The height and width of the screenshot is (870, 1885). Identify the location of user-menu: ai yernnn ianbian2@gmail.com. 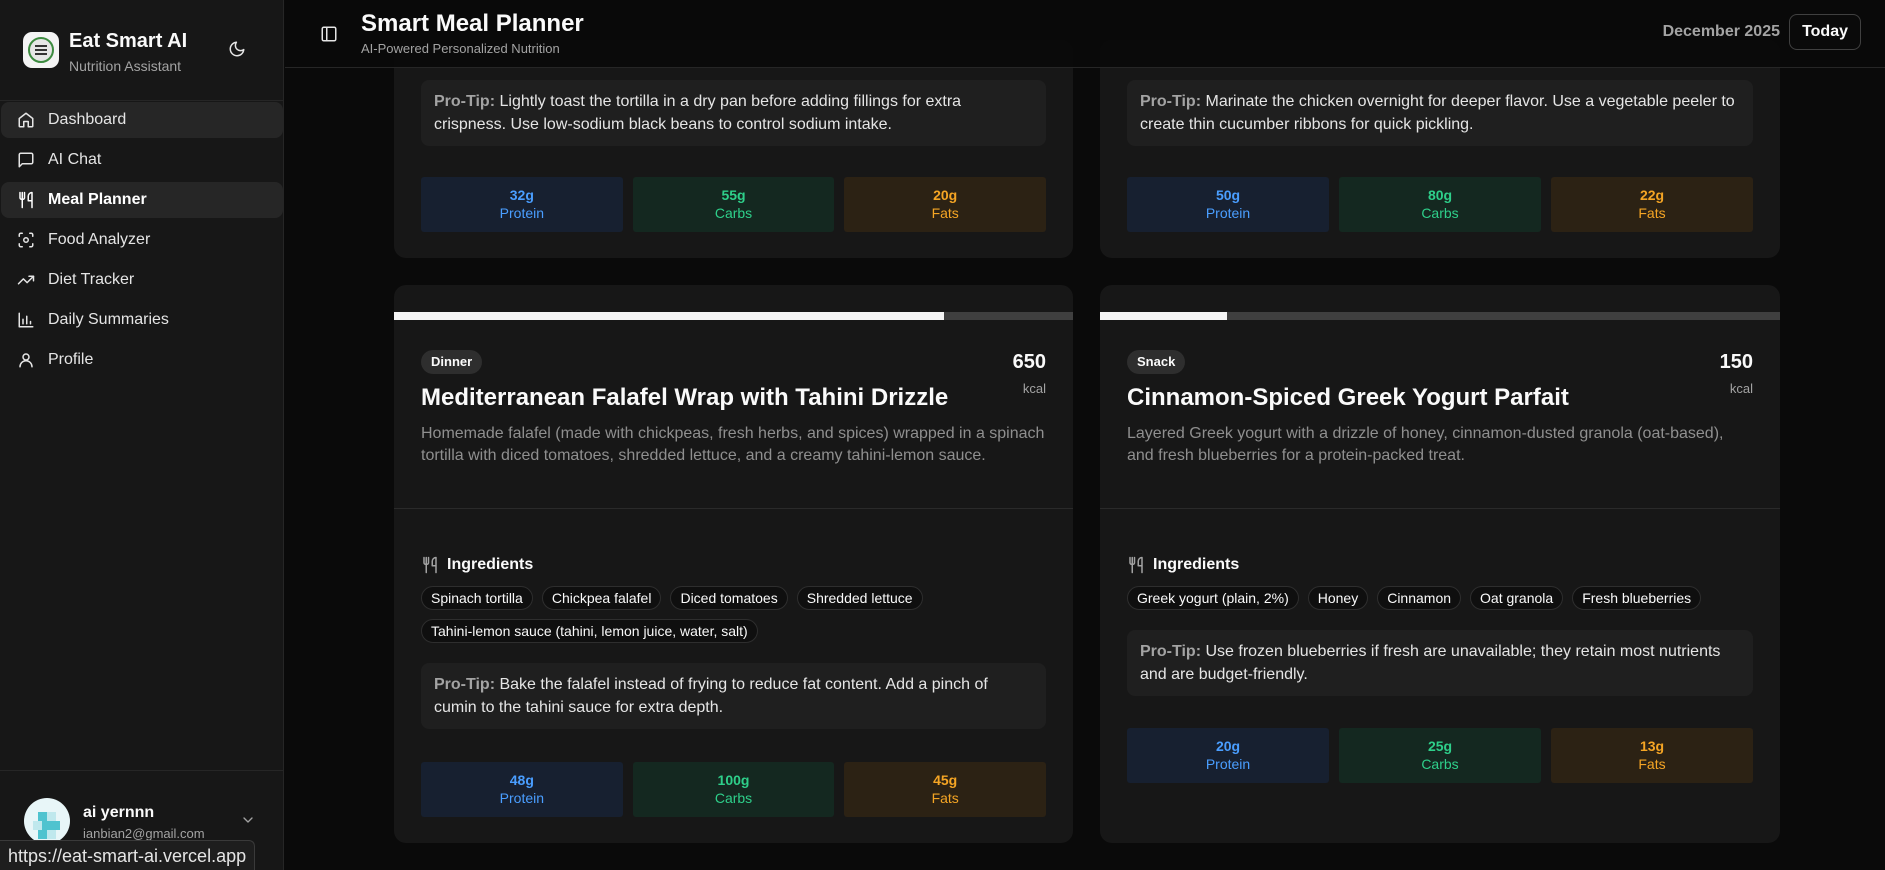
(144, 821).